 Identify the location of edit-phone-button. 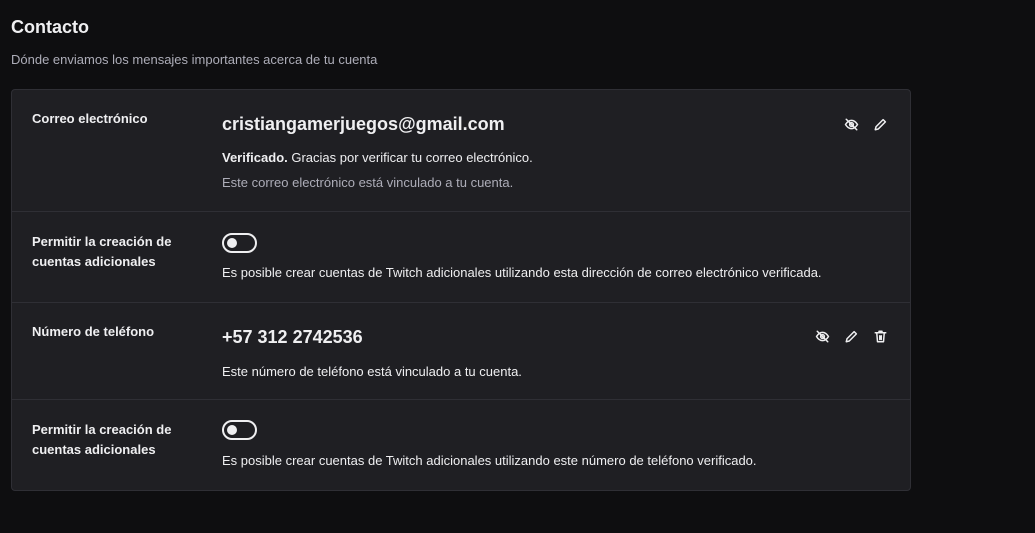
(851, 336).